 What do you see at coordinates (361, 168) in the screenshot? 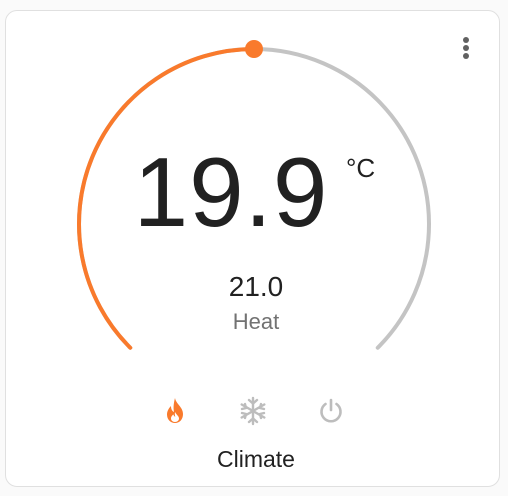
I see `temperature-unit: °C` at bounding box center [361, 168].